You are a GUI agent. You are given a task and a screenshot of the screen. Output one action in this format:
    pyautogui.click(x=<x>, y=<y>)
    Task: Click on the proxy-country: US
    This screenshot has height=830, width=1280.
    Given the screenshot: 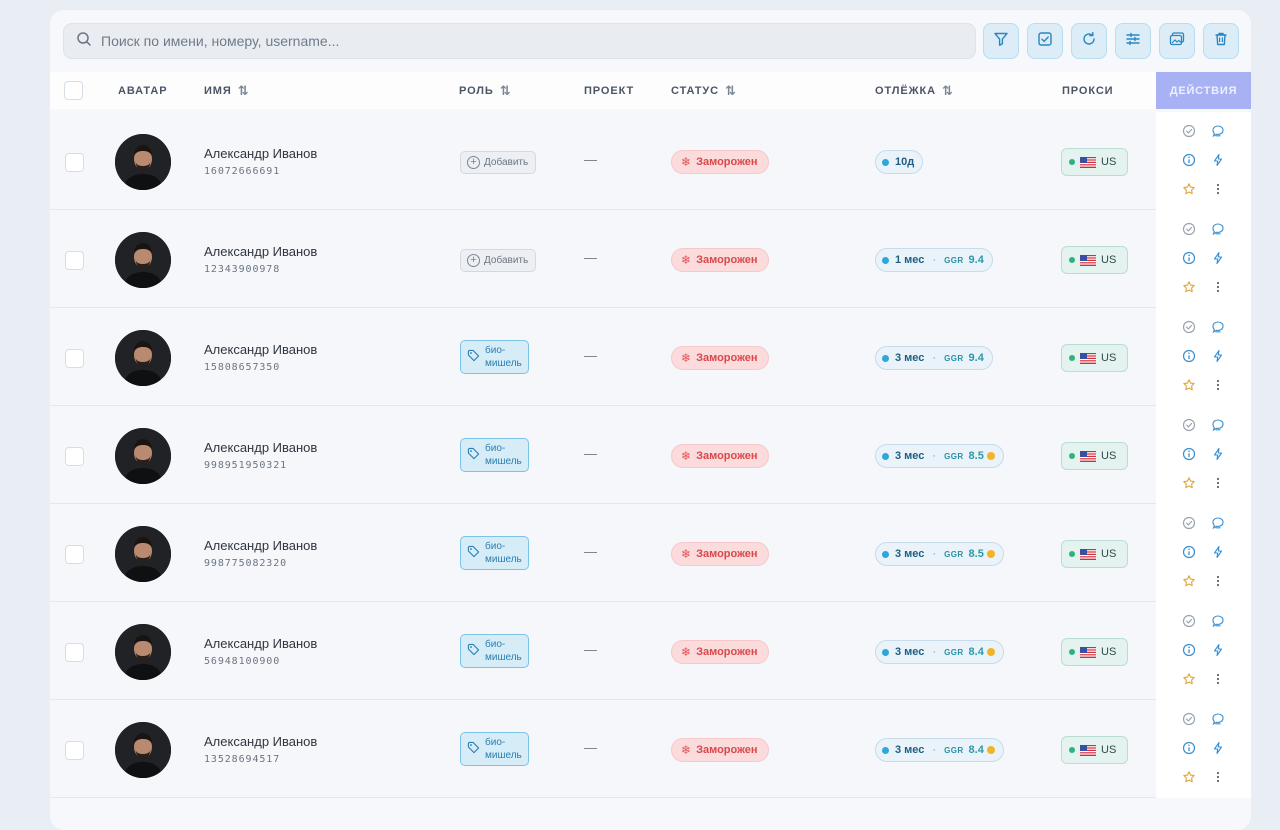 What is the action you would take?
    pyautogui.click(x=1109, y=358)
    